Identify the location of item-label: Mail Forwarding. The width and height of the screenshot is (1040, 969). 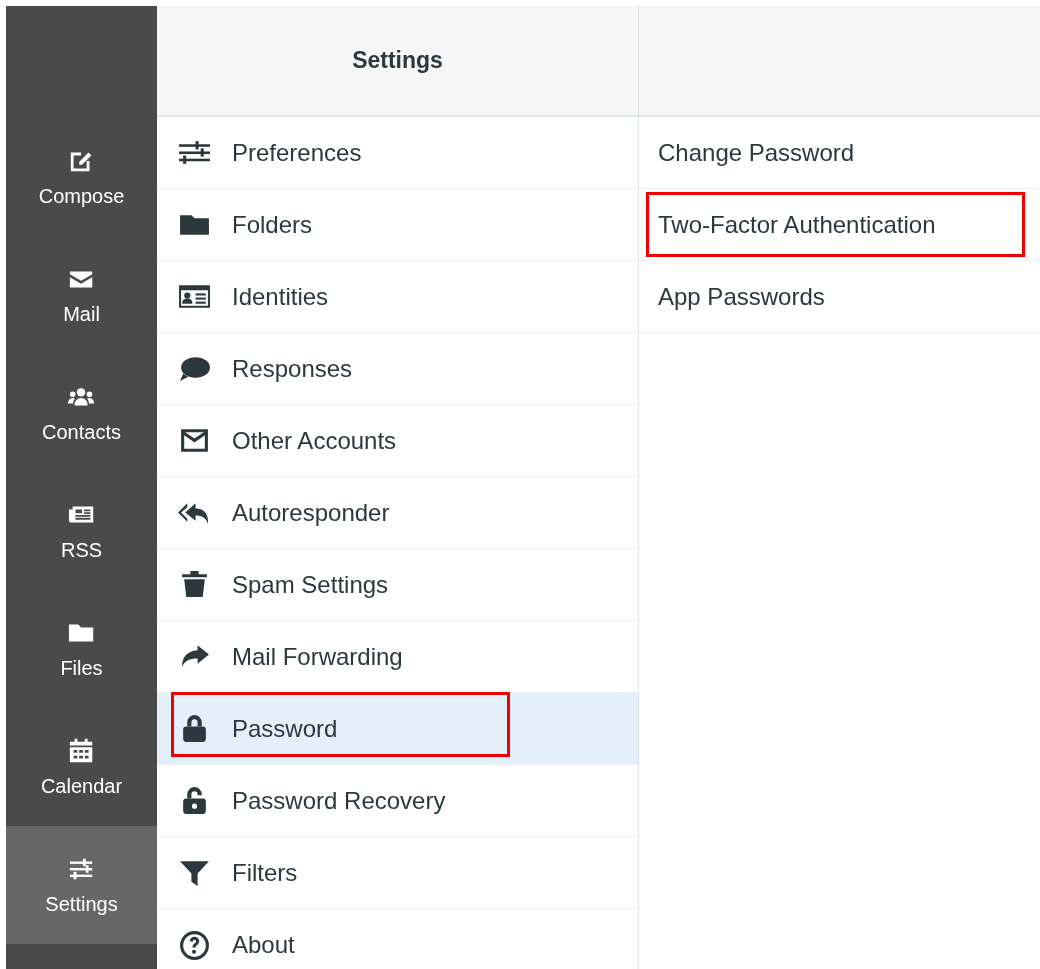
(317, 656).